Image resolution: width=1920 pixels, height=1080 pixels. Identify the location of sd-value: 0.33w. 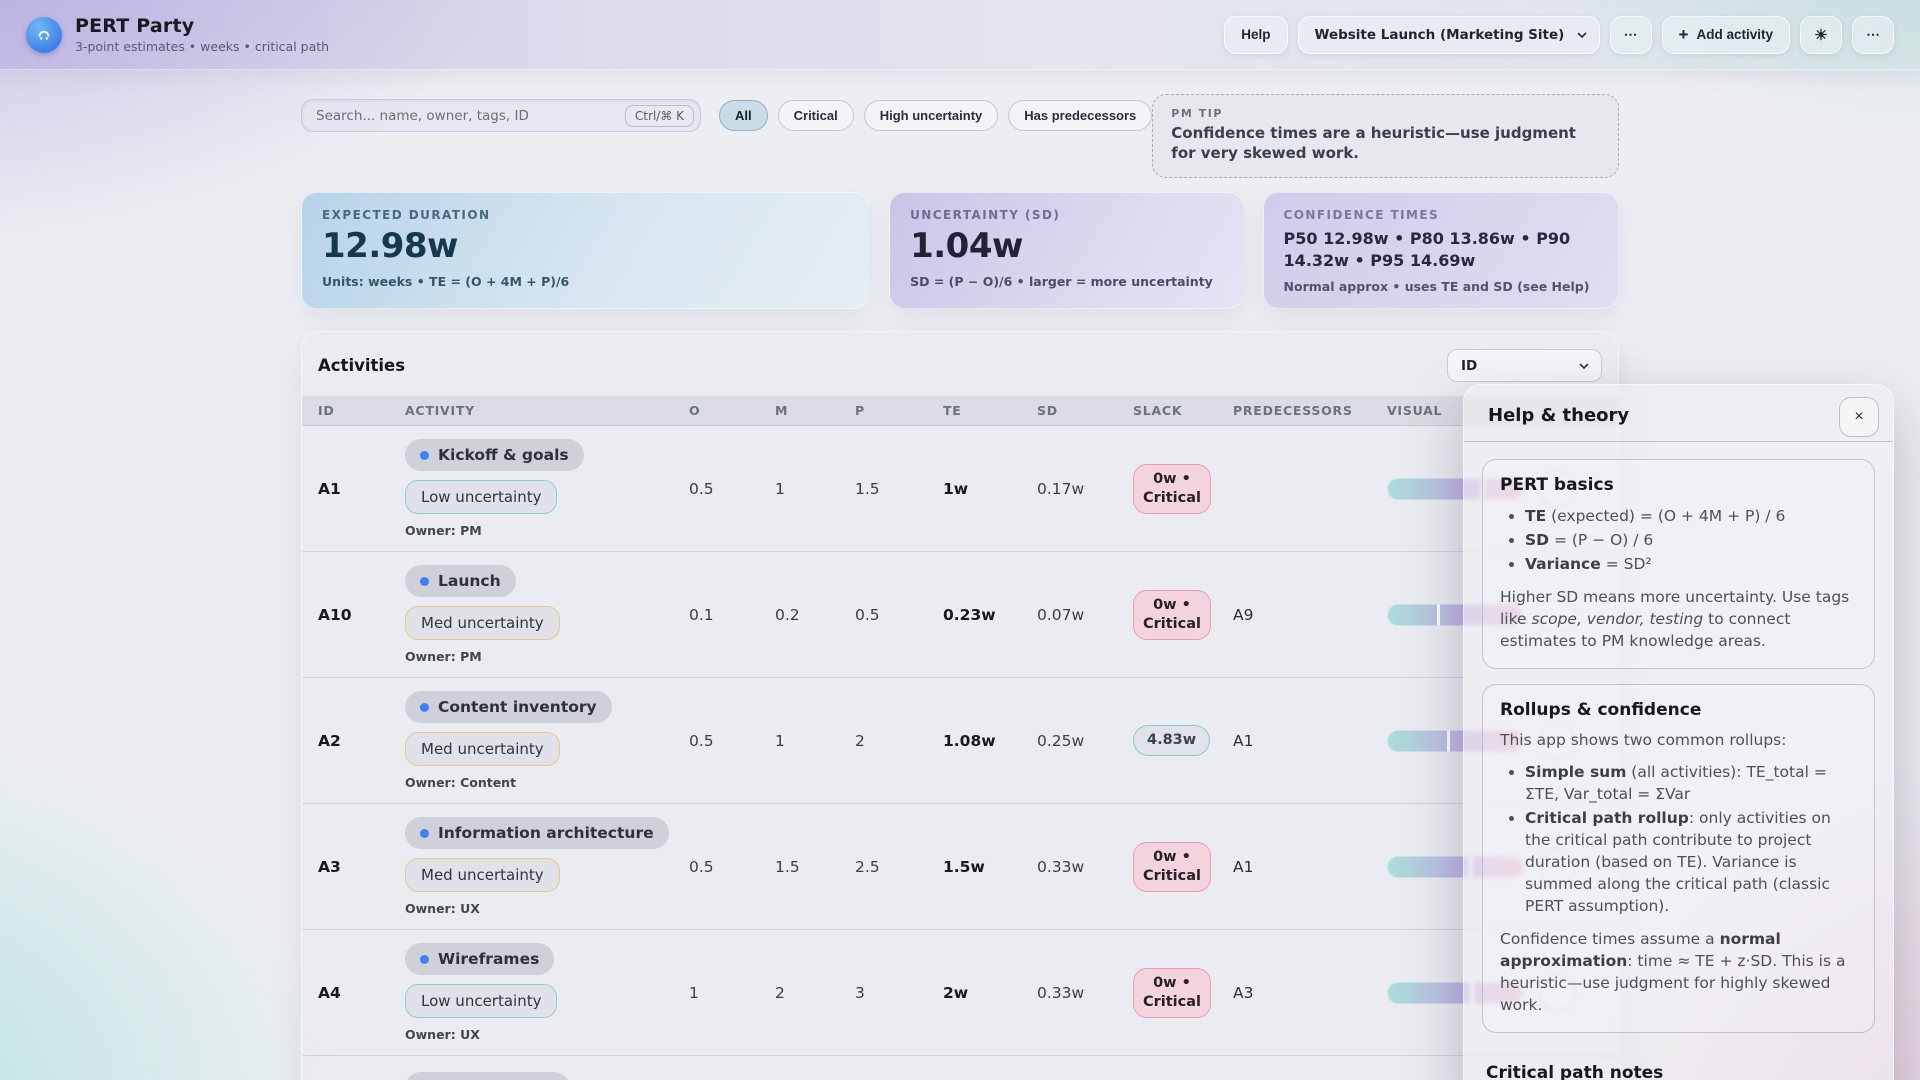
(1061, 866).